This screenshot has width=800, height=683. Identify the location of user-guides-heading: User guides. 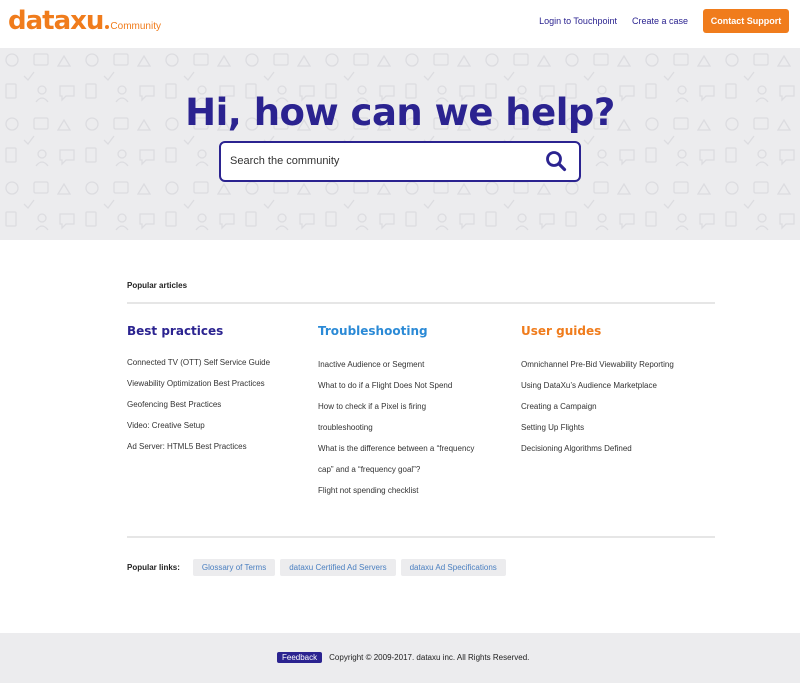
(616, 331).